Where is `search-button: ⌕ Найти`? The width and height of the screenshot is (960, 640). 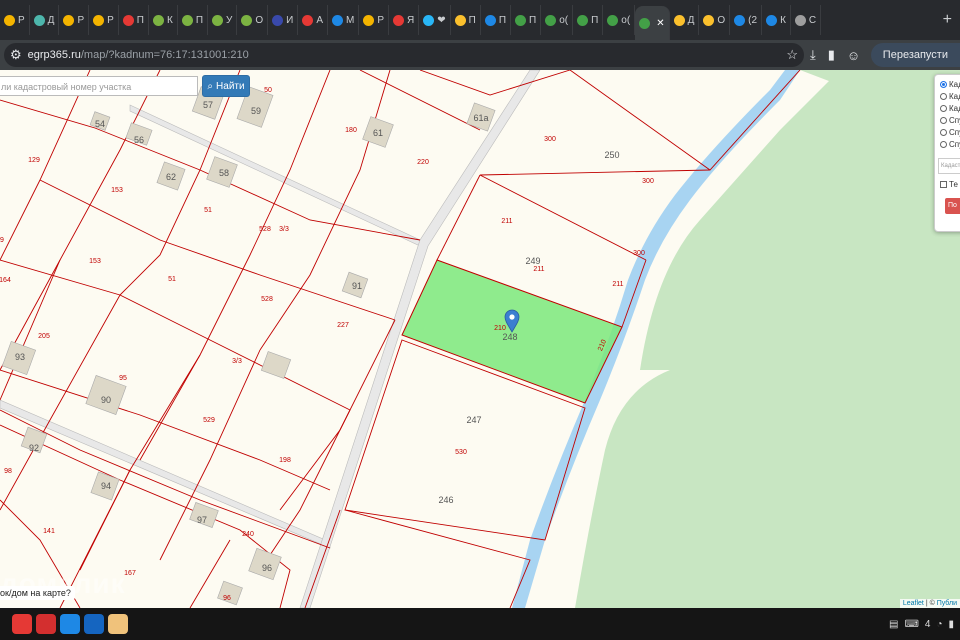
search-button: ⌕ Найти is located at coordinates (226, 86).